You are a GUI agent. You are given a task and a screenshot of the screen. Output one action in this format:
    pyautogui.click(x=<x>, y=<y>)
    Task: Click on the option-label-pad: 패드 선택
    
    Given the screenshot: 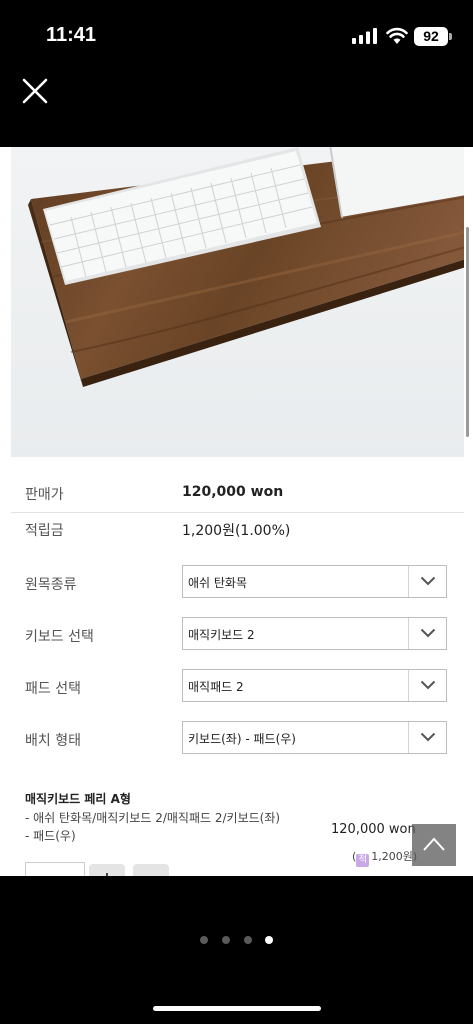 What is the action you would take?
    pyautogui.click(x=53, y=689)
    